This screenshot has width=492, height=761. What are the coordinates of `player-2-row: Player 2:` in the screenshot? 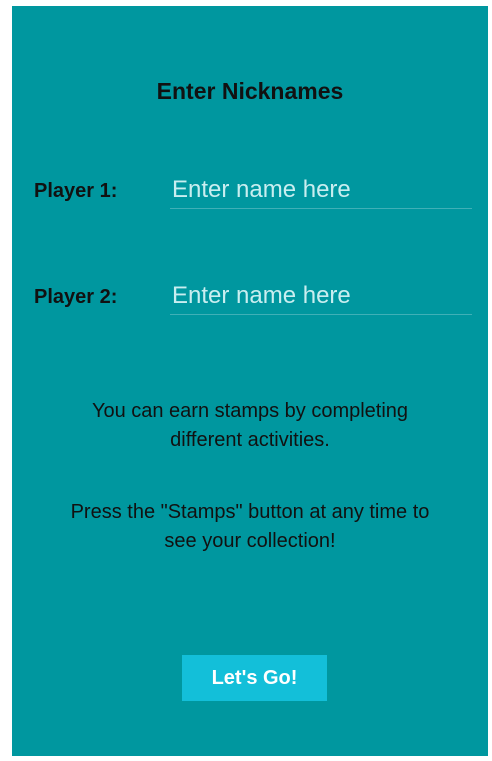 It's located at (250, 298).